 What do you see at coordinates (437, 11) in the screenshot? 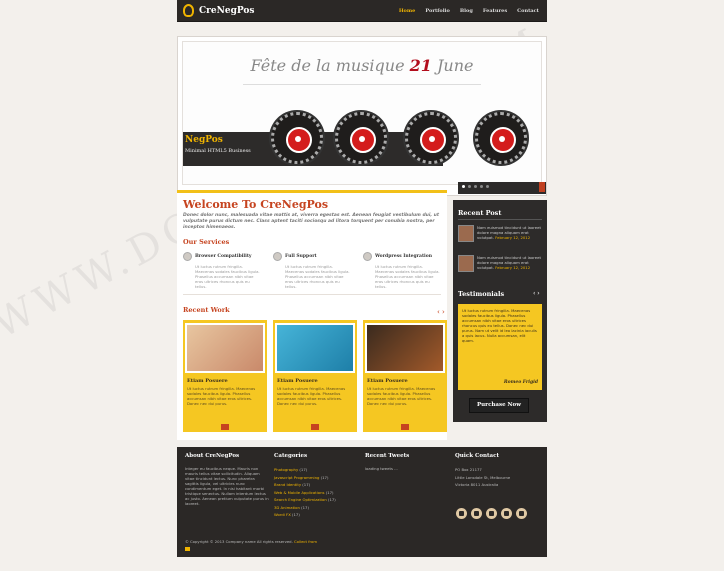
I see `nav-portfolio: Portfolio` at bounding box center [437, 11].